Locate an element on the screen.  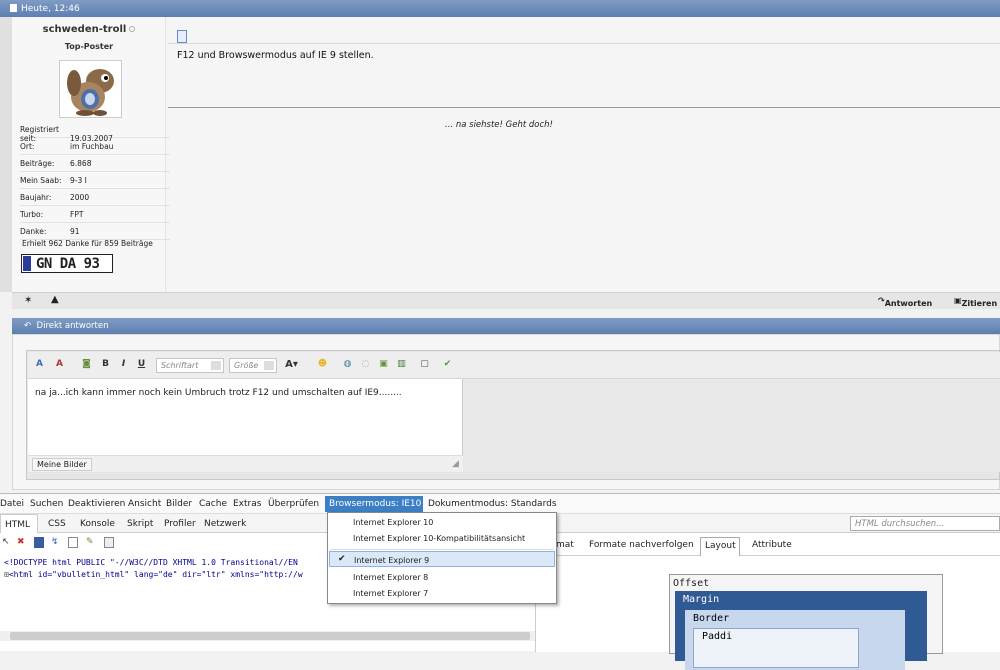
info-row: Danke: 91 is located at coordinates (95, 231).